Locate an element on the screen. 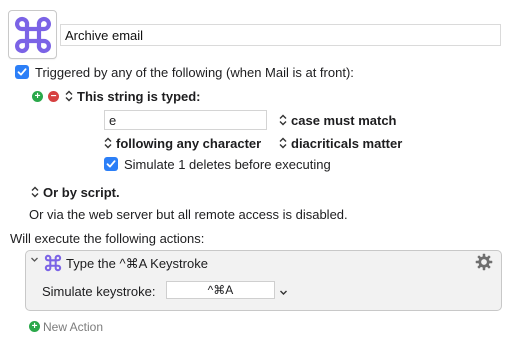 Image resolution: width=517 pixels, height=354 pixels. trigger-type-popup: This string is typed: is located at coordinates (133, 96).